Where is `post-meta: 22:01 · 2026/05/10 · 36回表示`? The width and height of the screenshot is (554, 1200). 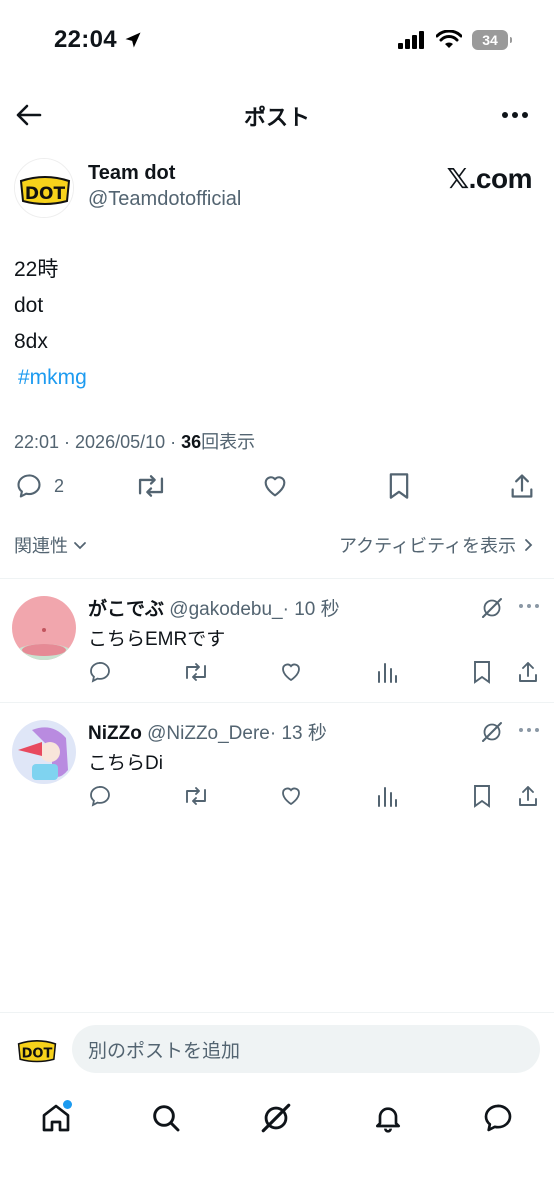 post-meta: 22:01 · 2026/05/10 · 36回表示 is located at coordinates (134, 441).